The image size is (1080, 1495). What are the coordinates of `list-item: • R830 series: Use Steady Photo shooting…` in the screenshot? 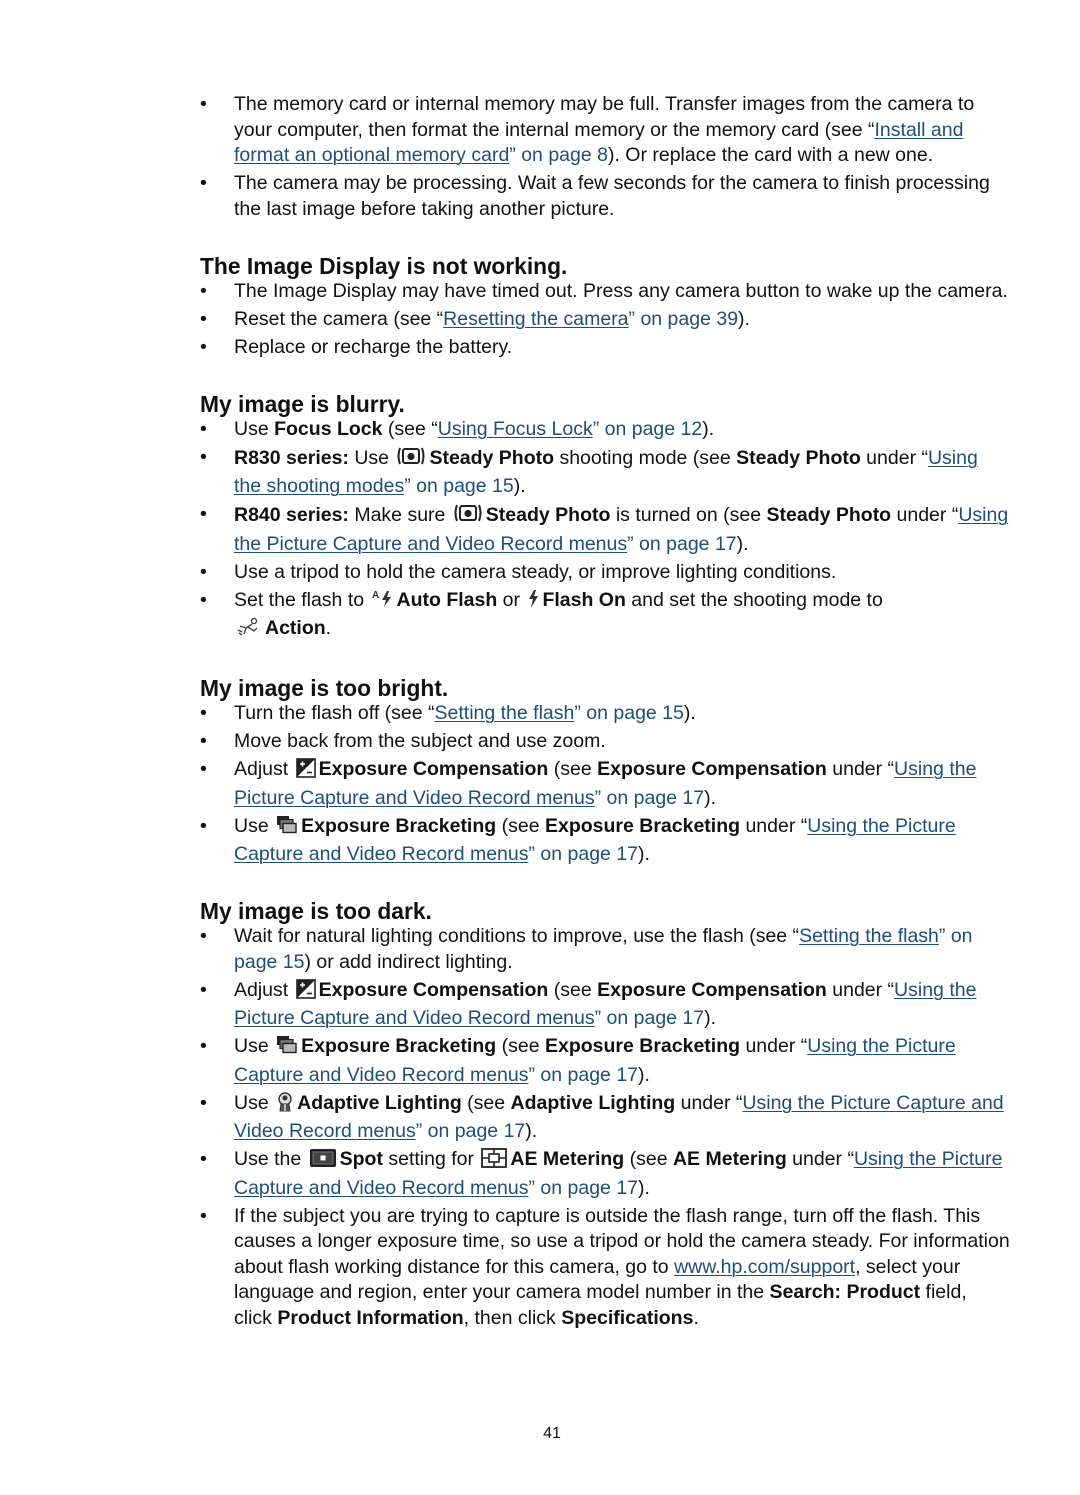 It's located at (605, 472).